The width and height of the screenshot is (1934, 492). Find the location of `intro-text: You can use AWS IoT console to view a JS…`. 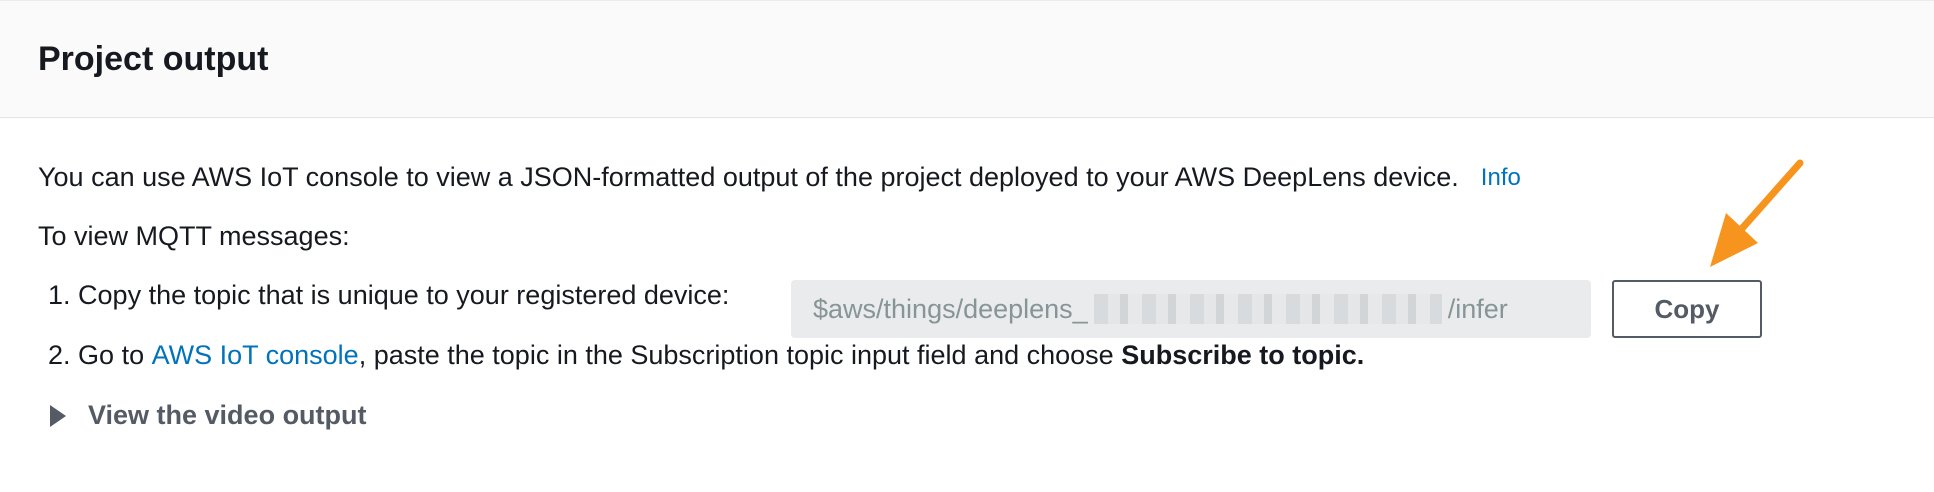

intro-text: You can use AWS IoT console to view a JS… is located at coordinates (748, 177).